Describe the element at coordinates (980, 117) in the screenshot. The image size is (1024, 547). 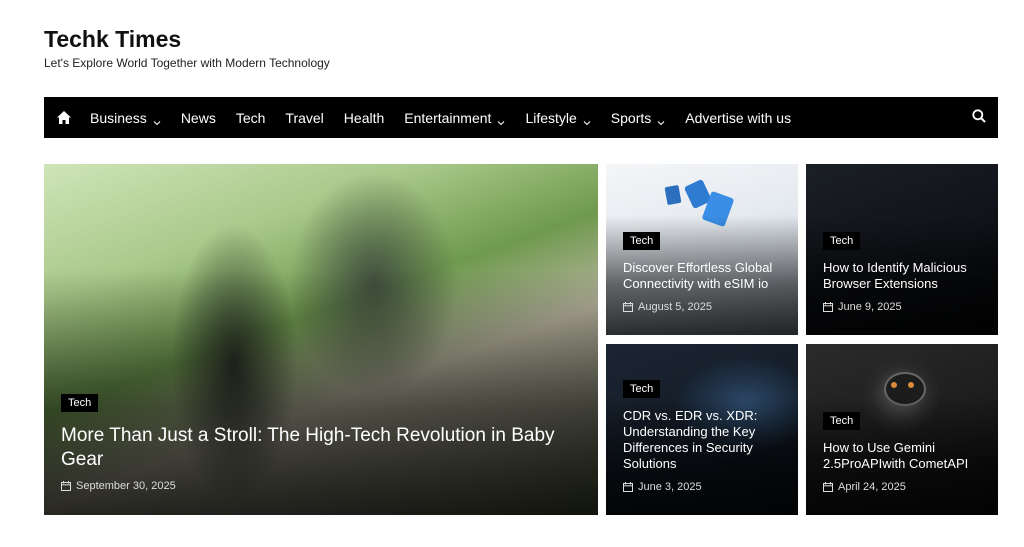
I see `search-icon` at that location.